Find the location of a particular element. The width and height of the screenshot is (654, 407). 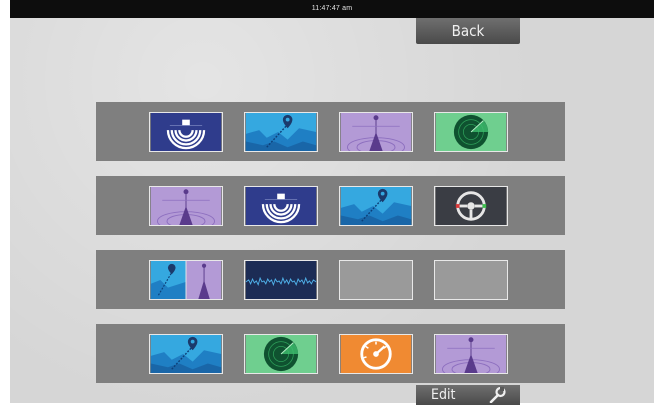

echo-waveform-icon is located at coordinates (281, 280).